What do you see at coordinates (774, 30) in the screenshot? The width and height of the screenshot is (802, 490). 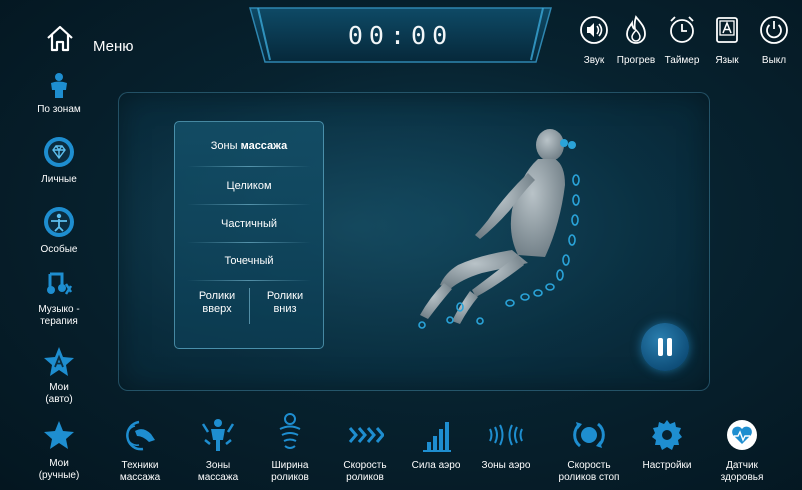 I see `power-icon` at bounding box center [774, 30].